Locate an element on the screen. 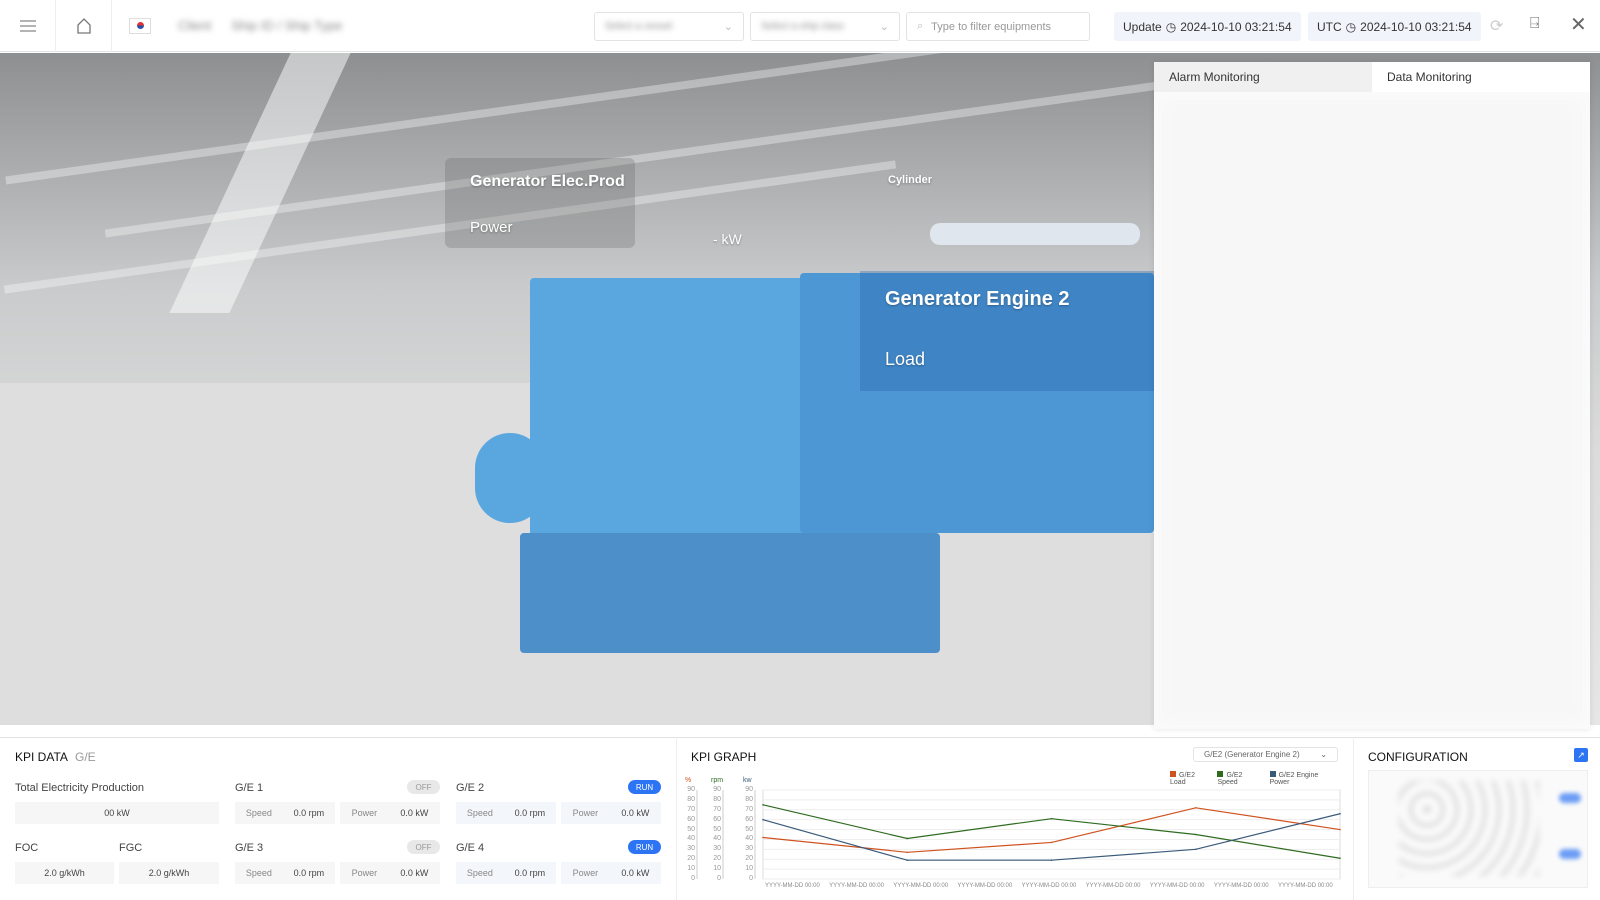  external-link-icon: ↗ is located at coordinates (1581, 755).